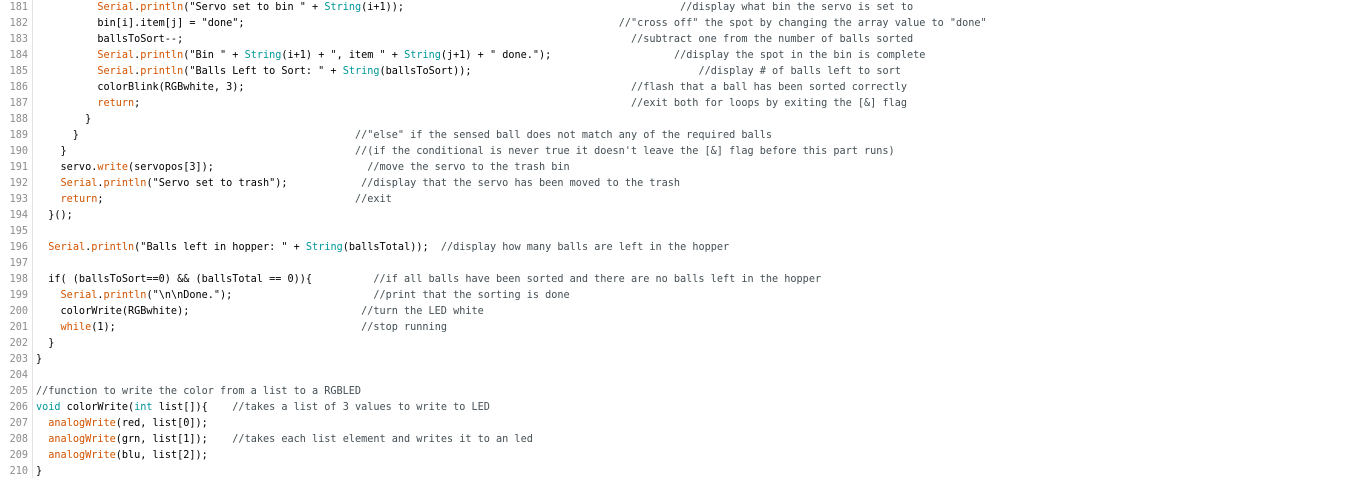  Describe the element at coordinates (143, 407) in the screenshot. I see `code-type: int` at that location.